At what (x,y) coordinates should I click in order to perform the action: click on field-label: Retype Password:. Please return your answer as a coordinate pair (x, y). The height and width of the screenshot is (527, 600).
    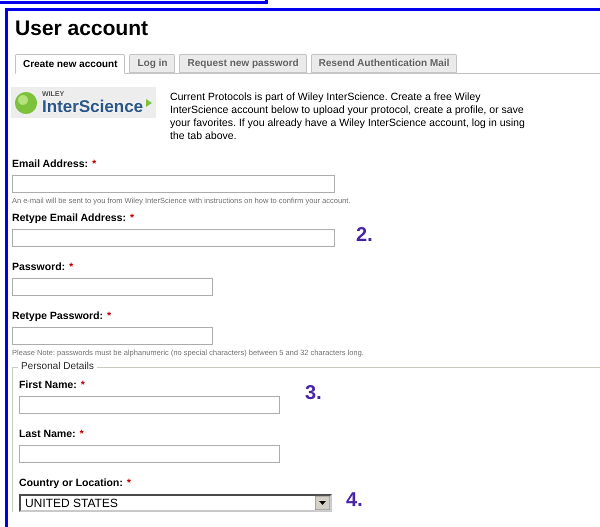
    Looking at the image, I should click on (58, 316).